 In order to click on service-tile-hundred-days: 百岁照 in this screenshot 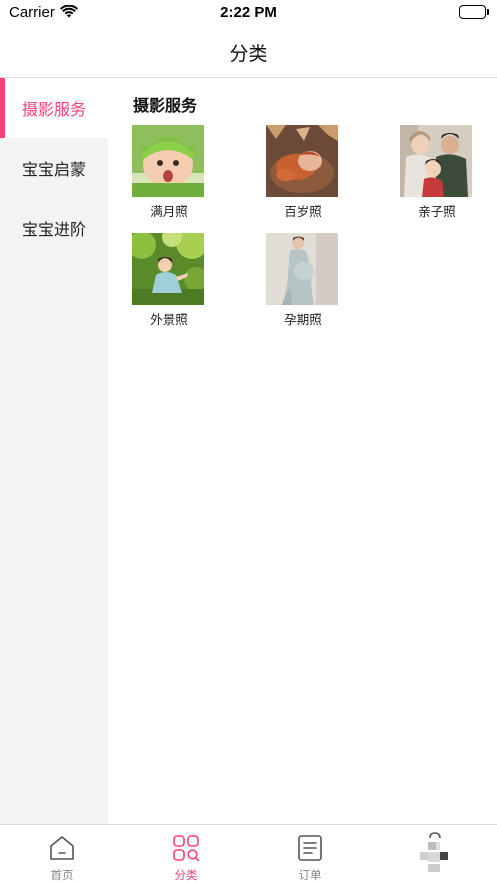, I will do `click(303, 172)`.